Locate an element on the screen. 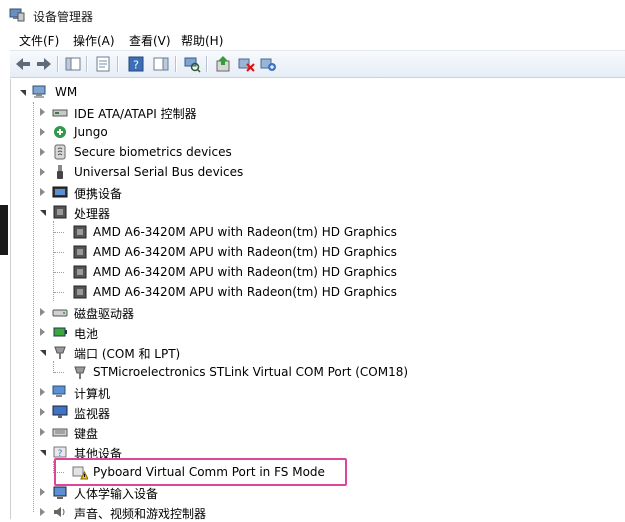 The image size is (625, 522). sound-icon is located at coordinates (59, 512).